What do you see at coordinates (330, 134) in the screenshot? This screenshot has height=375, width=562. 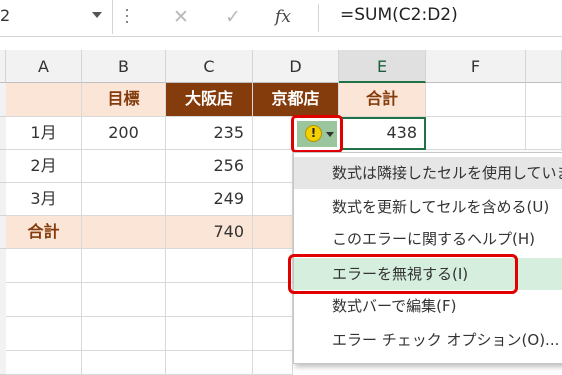 I see `chevron-down-icon` at bounding box center [330, 134].